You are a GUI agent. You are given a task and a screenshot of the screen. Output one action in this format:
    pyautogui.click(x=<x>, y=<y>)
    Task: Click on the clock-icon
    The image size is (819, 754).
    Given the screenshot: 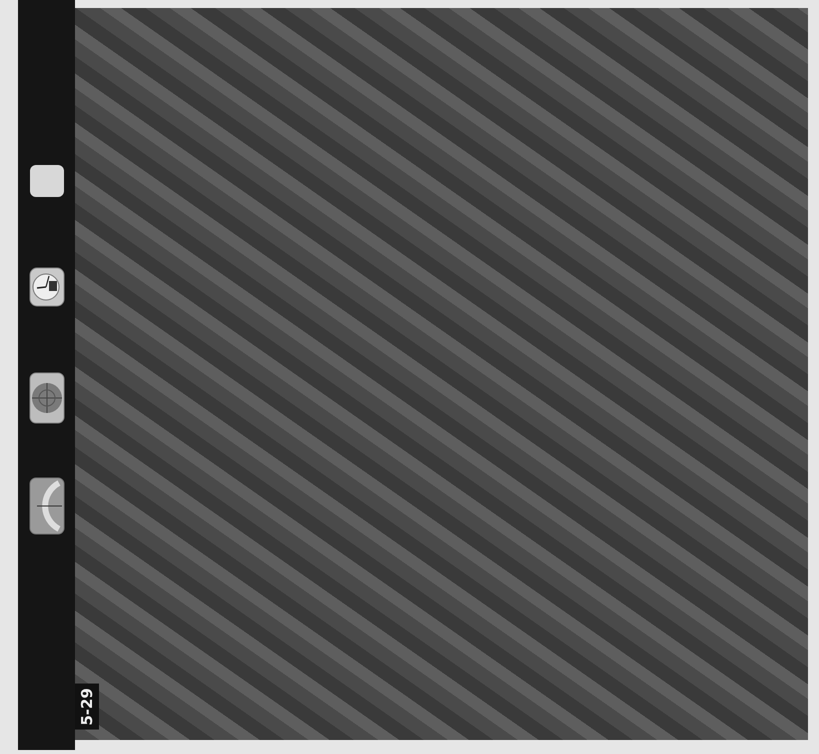 What is the action you would take?
    pyautogui.click(x=46, y=287)
    